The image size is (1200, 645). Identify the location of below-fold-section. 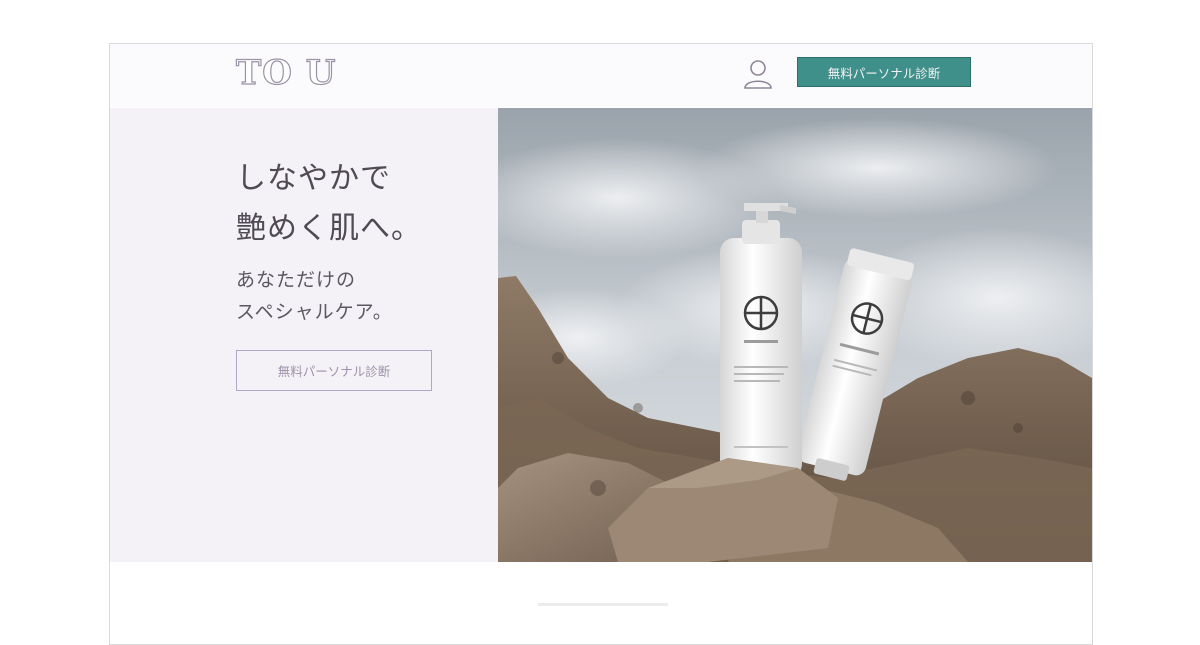
(601, 603).